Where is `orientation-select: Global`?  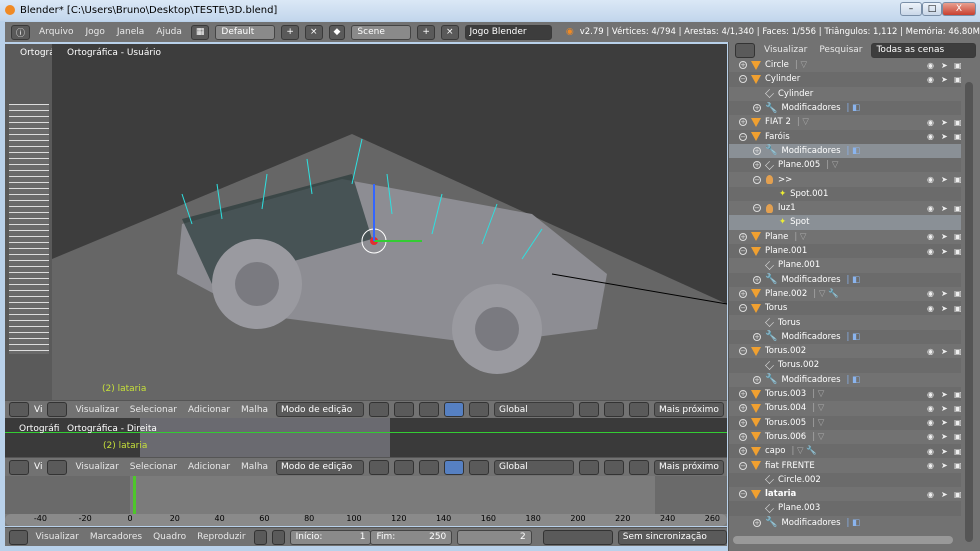 orientation-select: Global is located at coordinates (534, 409).